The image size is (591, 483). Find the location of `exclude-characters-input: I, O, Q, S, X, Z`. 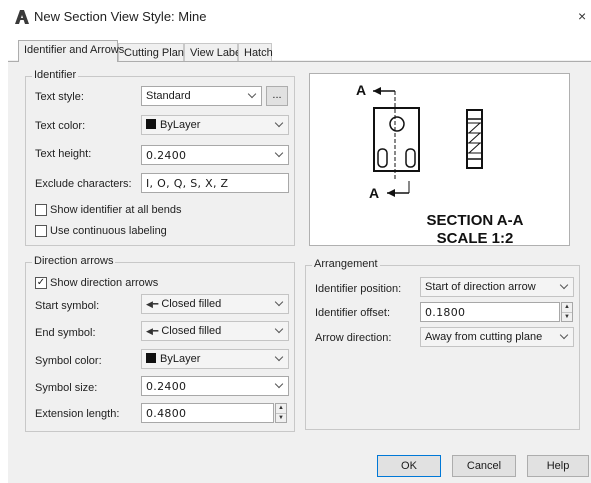

exclude-characters-input: I, O, Q, S, X, Z is located at coordinates (215, 183).